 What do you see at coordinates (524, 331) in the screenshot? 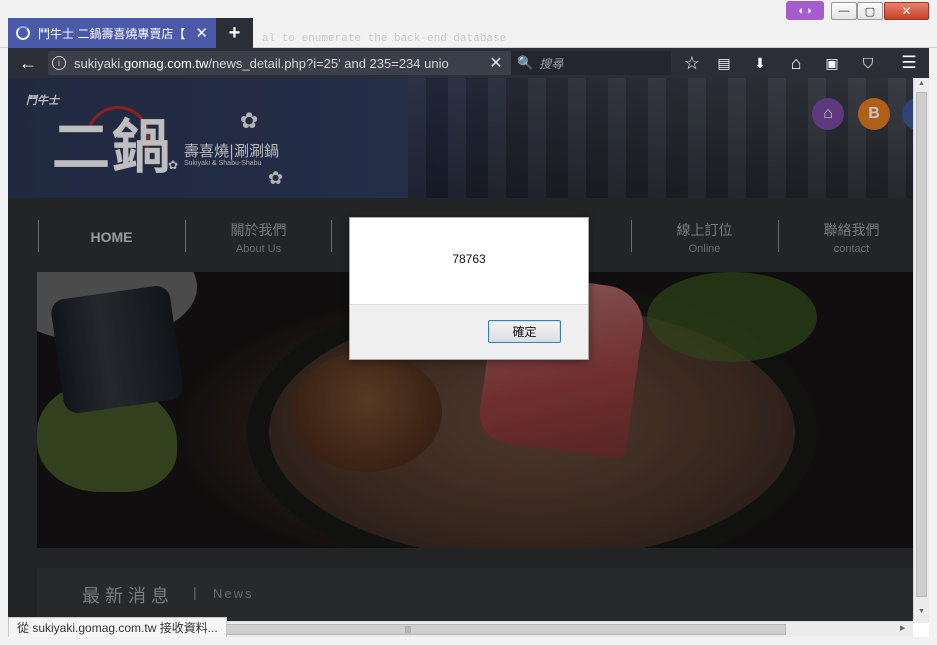
I see `ok-button: 確定` at bounding box center [524, 331].